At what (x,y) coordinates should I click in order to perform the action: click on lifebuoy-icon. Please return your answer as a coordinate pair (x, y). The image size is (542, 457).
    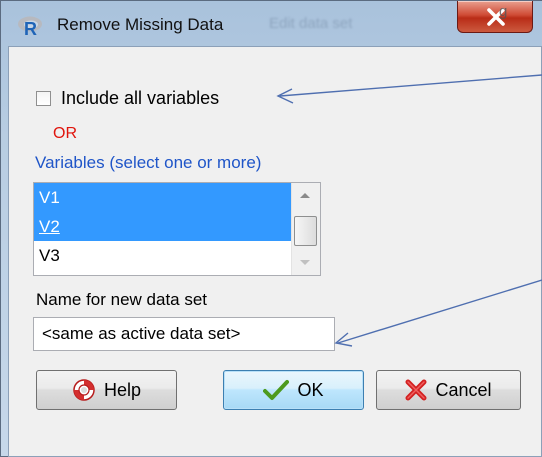
    Looking at the image, I should click on (84, 390).